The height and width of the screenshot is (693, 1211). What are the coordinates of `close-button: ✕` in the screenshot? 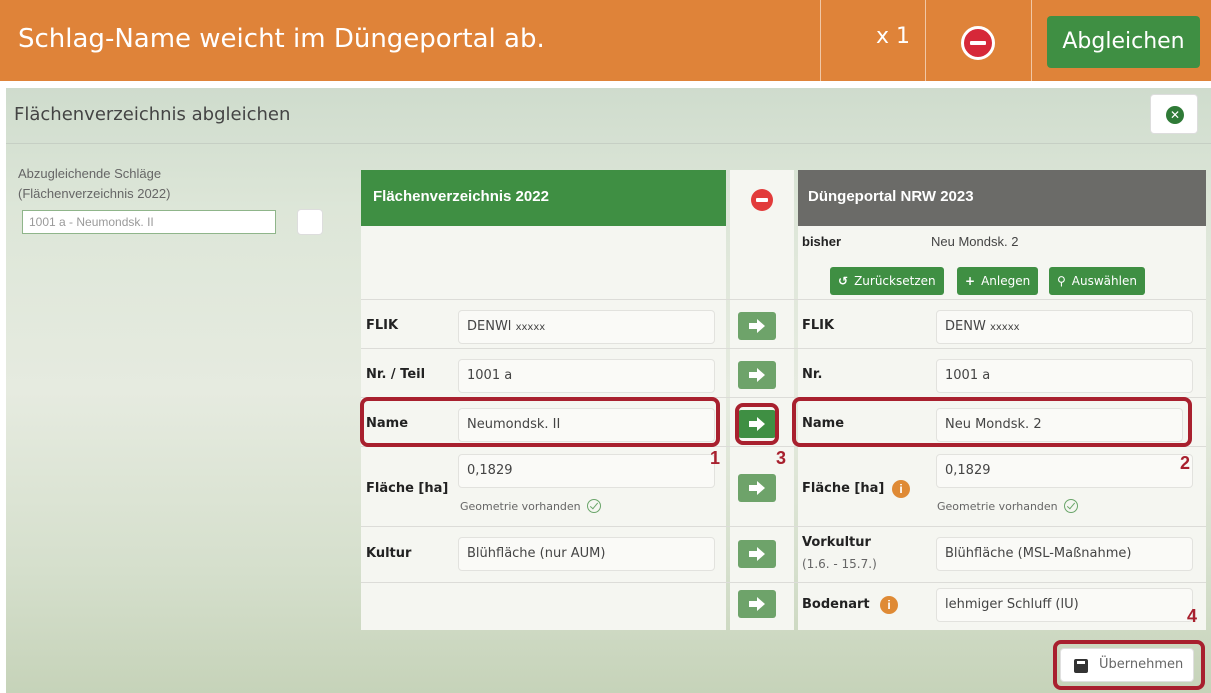 It's located at (1174, 114).